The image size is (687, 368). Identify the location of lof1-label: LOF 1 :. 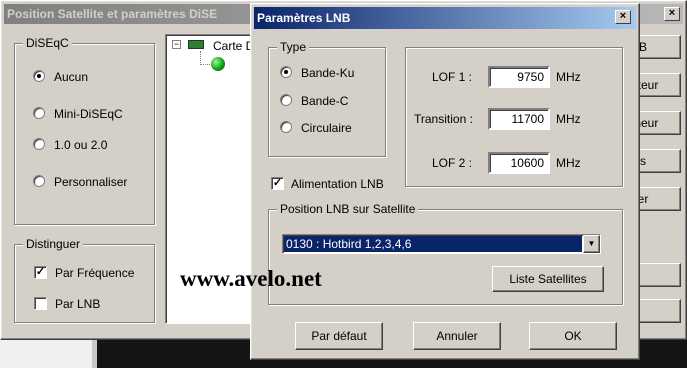
(452, 77).